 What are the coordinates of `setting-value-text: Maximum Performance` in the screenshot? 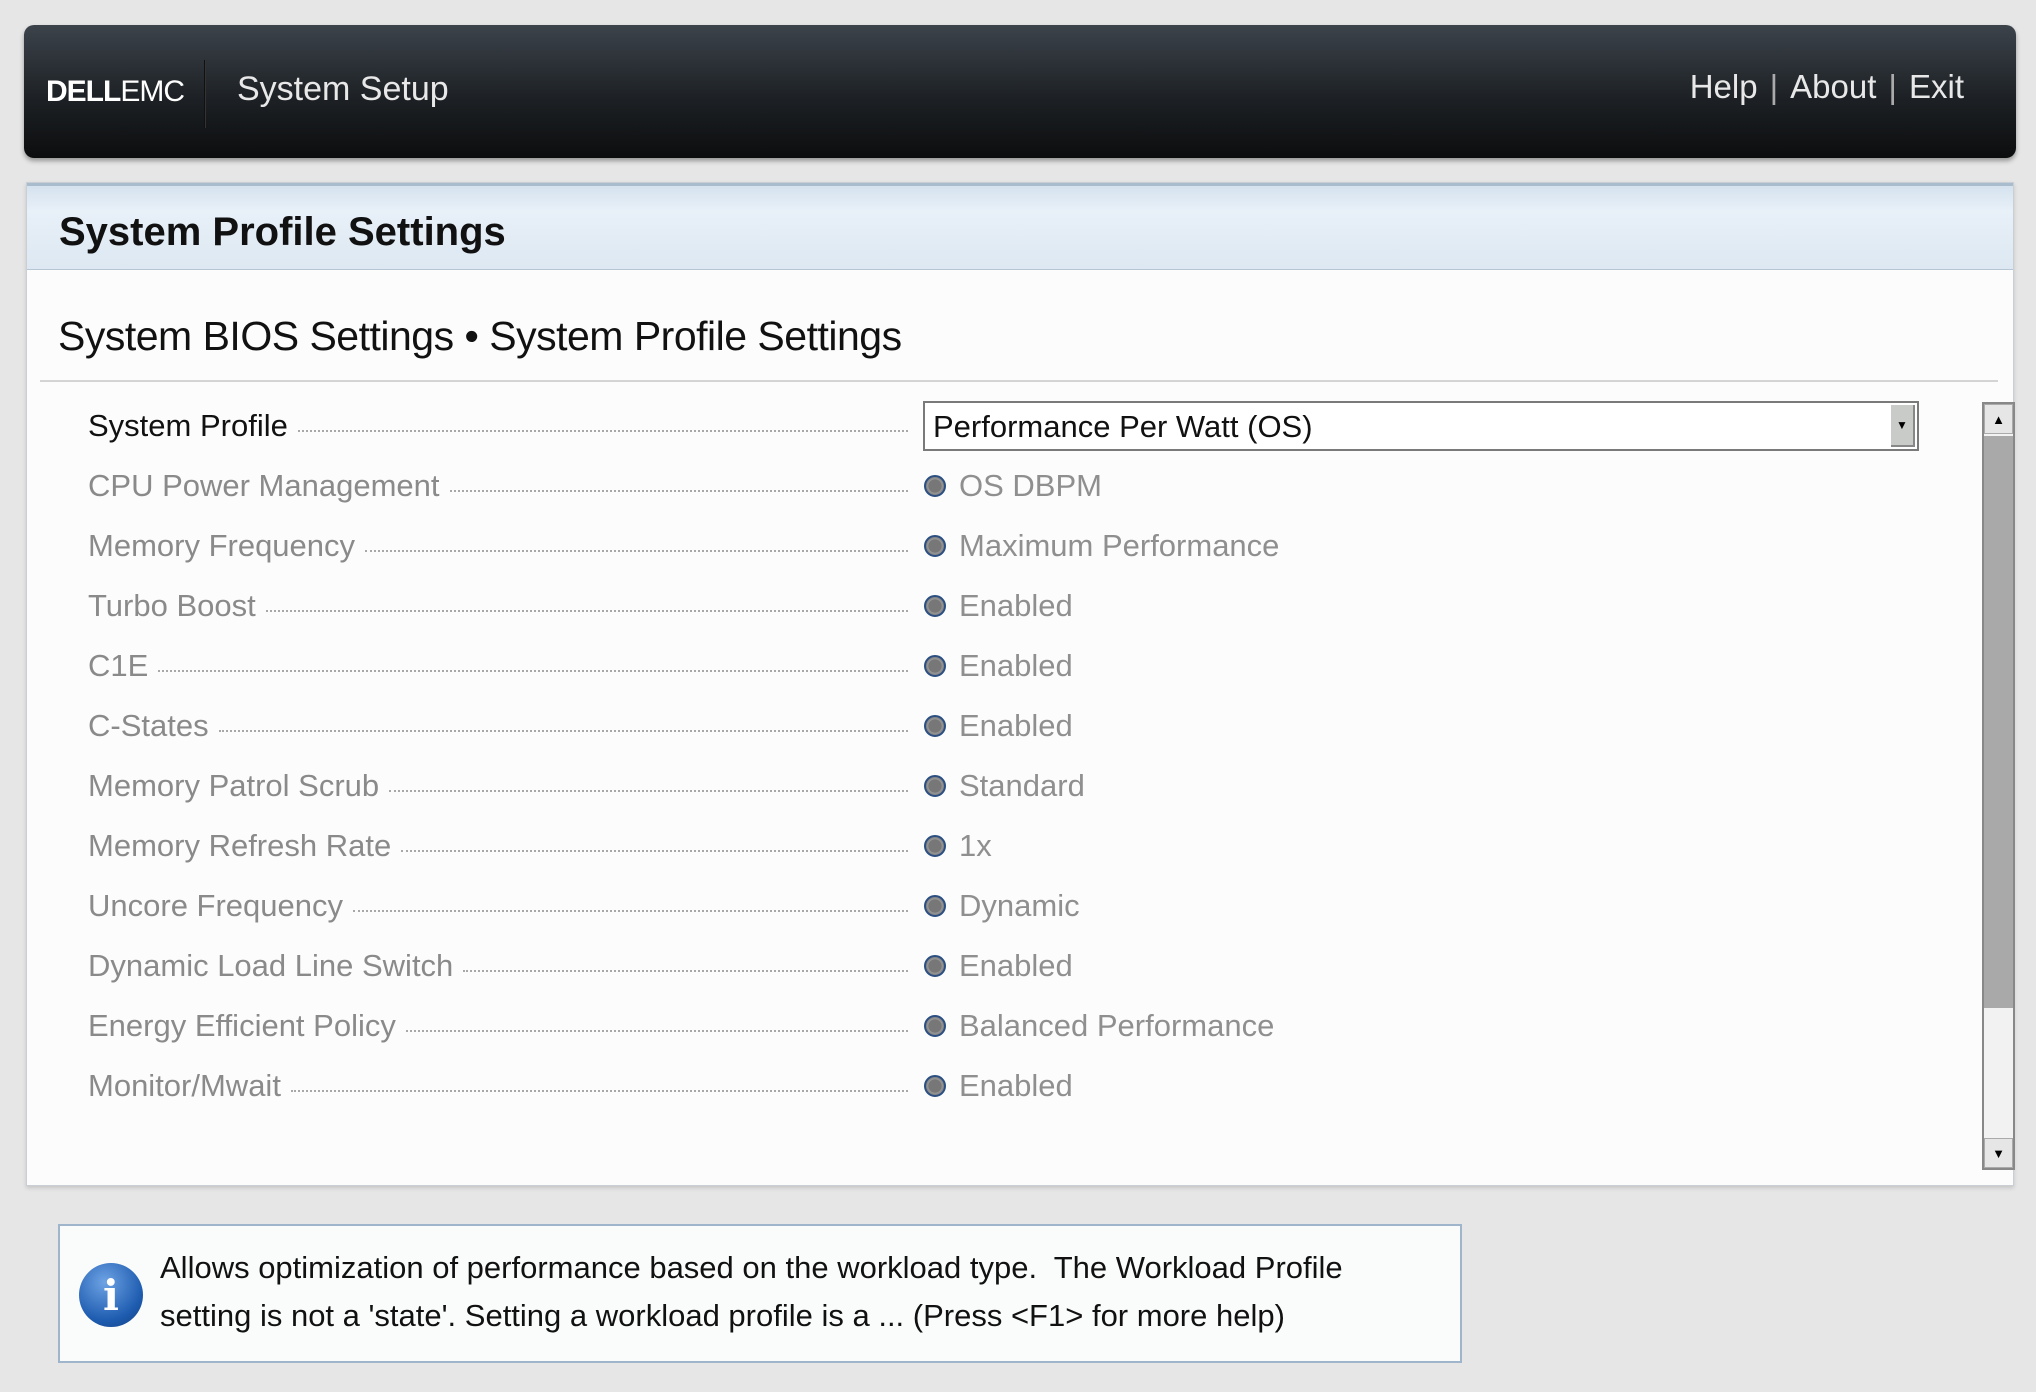 It's located at (1119, 545).